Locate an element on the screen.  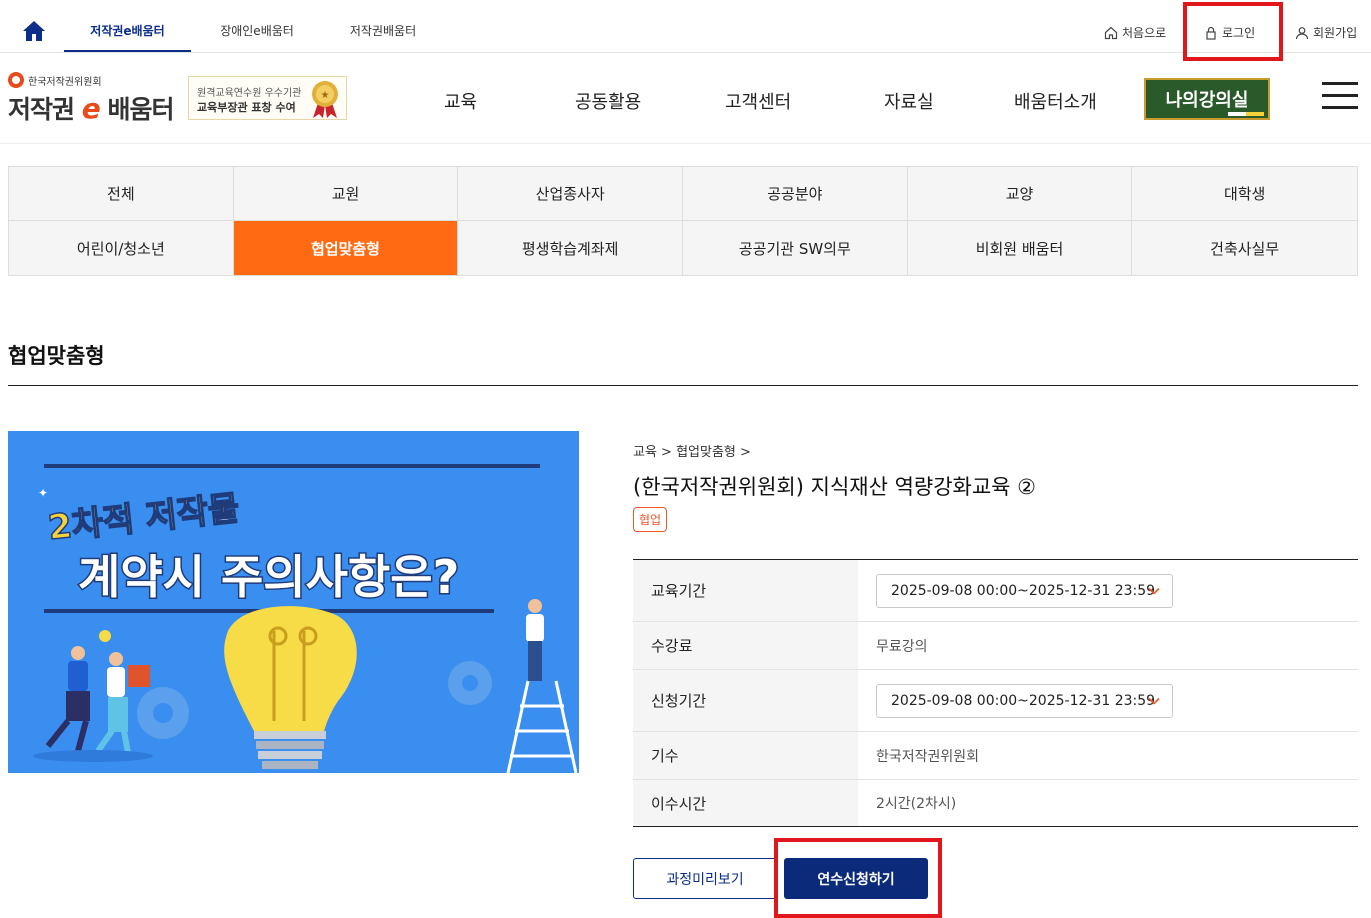
go-home-link: 처음으로 is located at coordinates (1135, 32).